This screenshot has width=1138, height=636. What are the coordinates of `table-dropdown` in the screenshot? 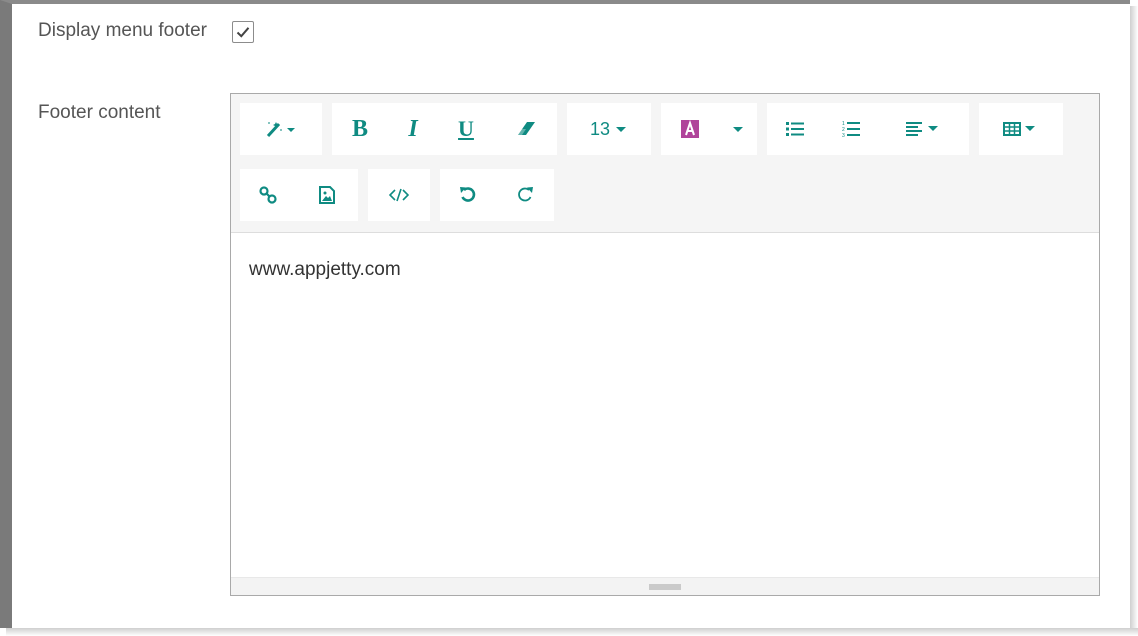 It's located at (1021, 129).